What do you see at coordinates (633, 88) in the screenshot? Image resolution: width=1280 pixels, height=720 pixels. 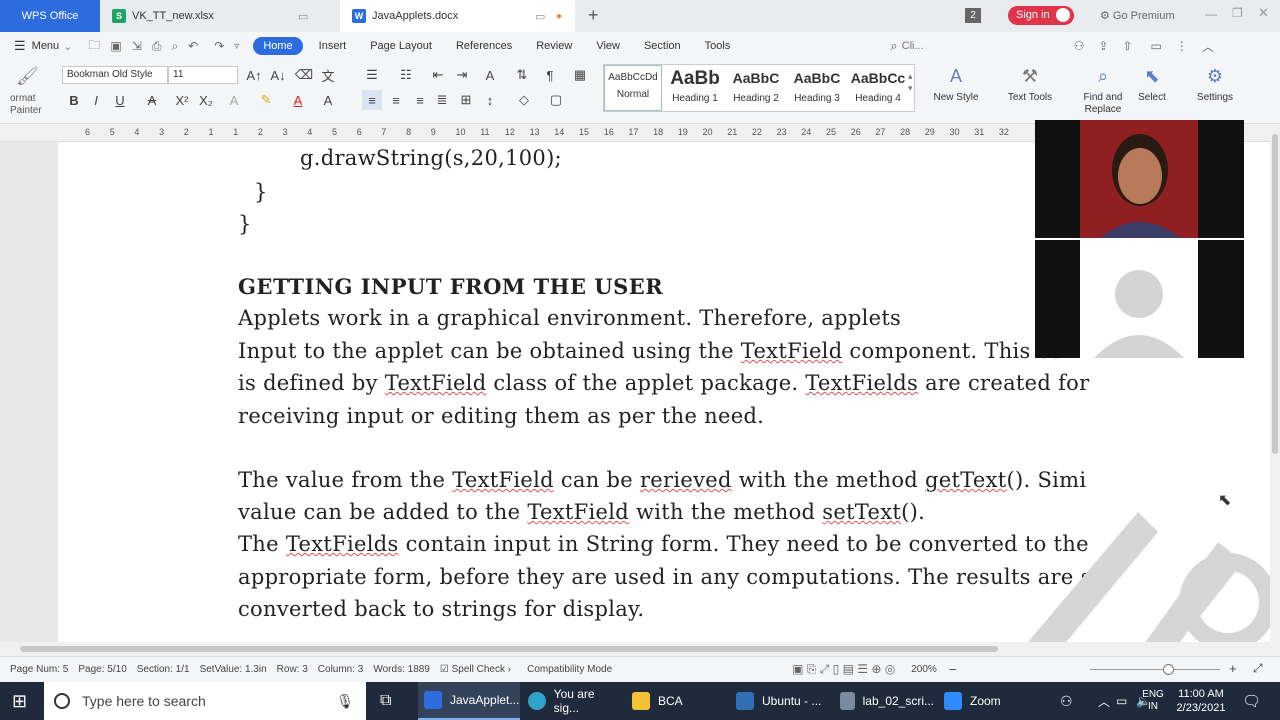 I see `style-normal: AaBbCcDd Normal` at bounding box center [633, 88].